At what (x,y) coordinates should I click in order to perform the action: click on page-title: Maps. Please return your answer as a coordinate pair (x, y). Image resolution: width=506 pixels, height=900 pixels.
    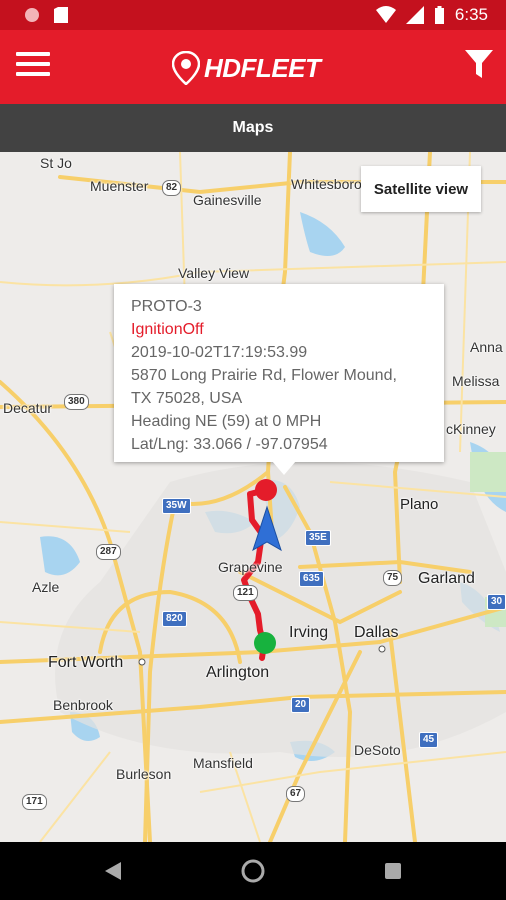
    Looking at the image, I should click on (253, 128).